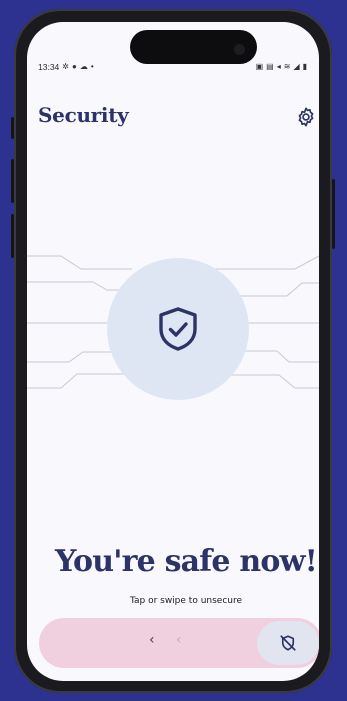 The height and width of the screenshot is (701, 347). I want to click on shield-check-icon, so click(178, 329).